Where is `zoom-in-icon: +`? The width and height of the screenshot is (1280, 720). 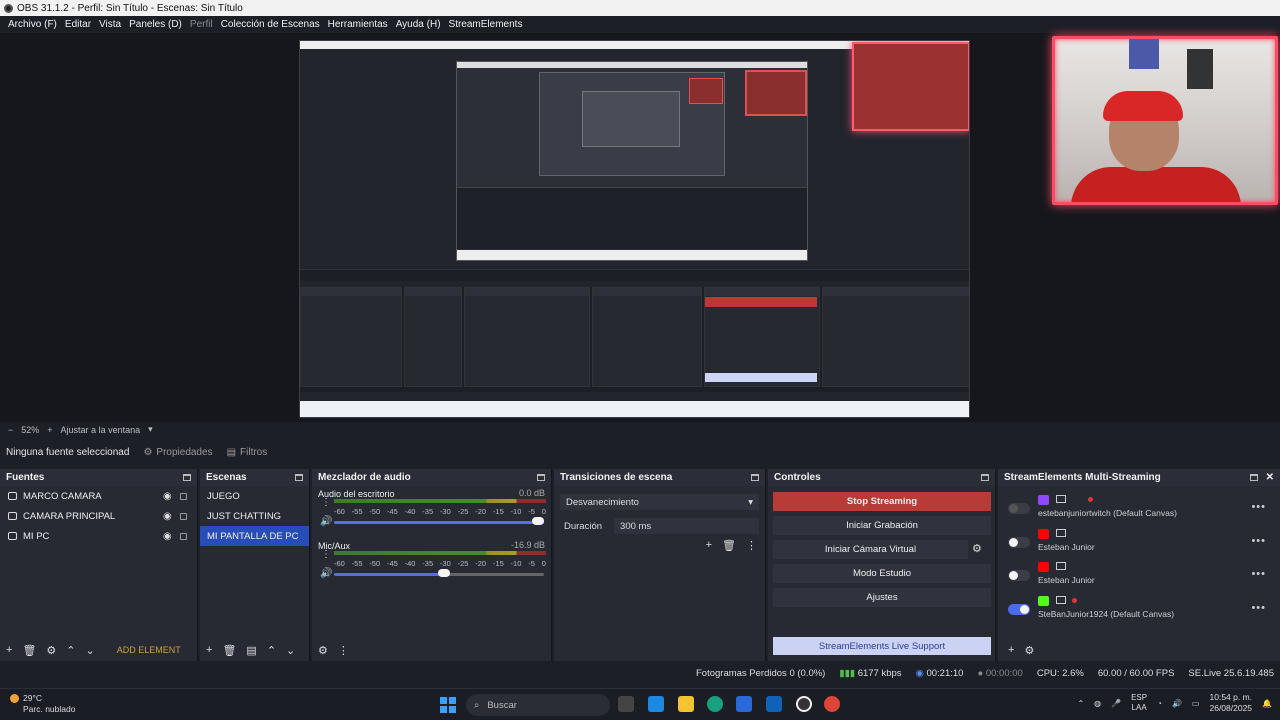
zoom-in-icon: + is located at coordinates (49, 430).